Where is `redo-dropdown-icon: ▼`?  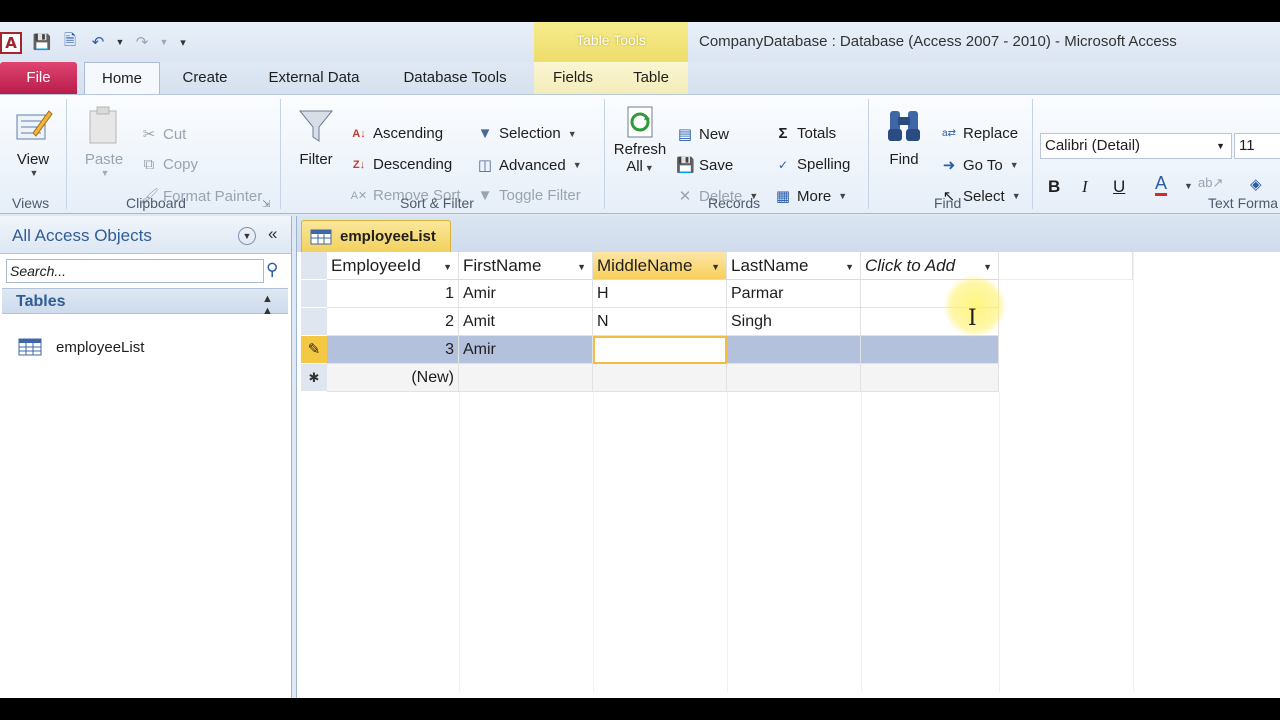 redo-dropdown-icon: ▼ is located at coordinates (164, 42).